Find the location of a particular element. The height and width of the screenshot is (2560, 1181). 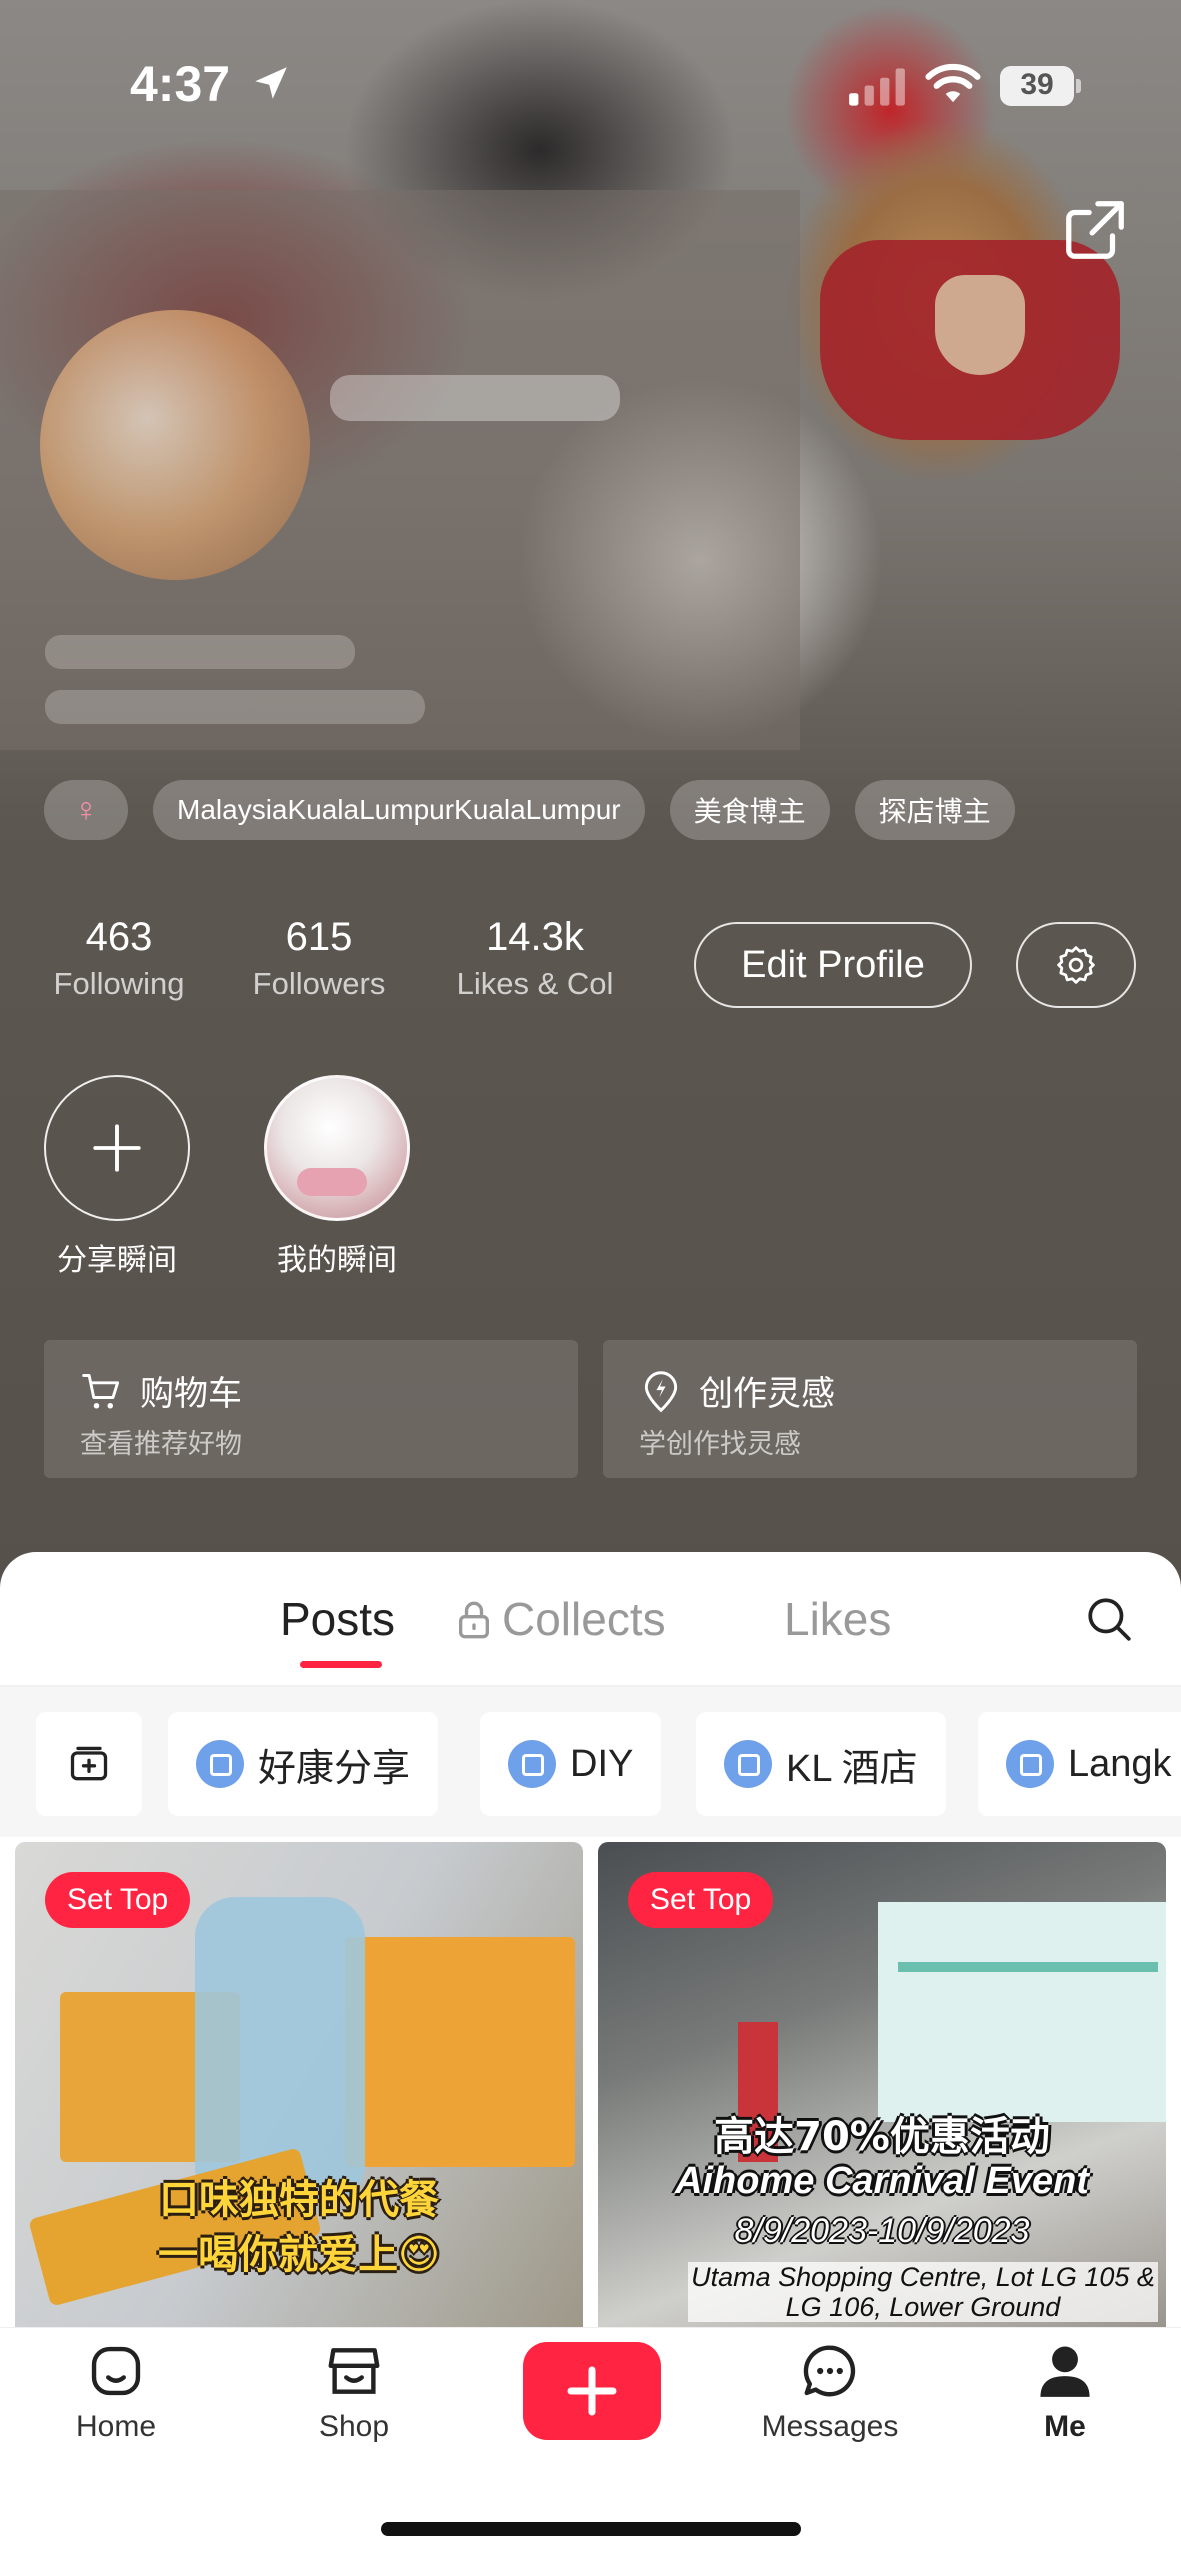

battery-indicator: 39 is located at coordinates (1040, 86).